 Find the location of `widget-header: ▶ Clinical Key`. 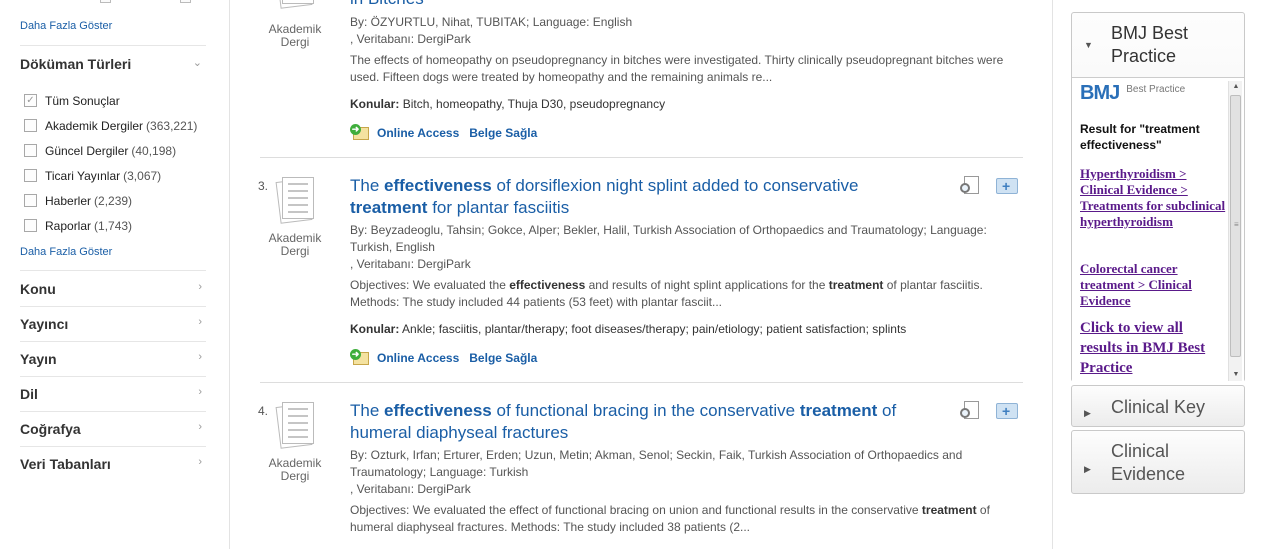

widget-header: ▶ Clinical Key is located at coordinates (1158, 402).